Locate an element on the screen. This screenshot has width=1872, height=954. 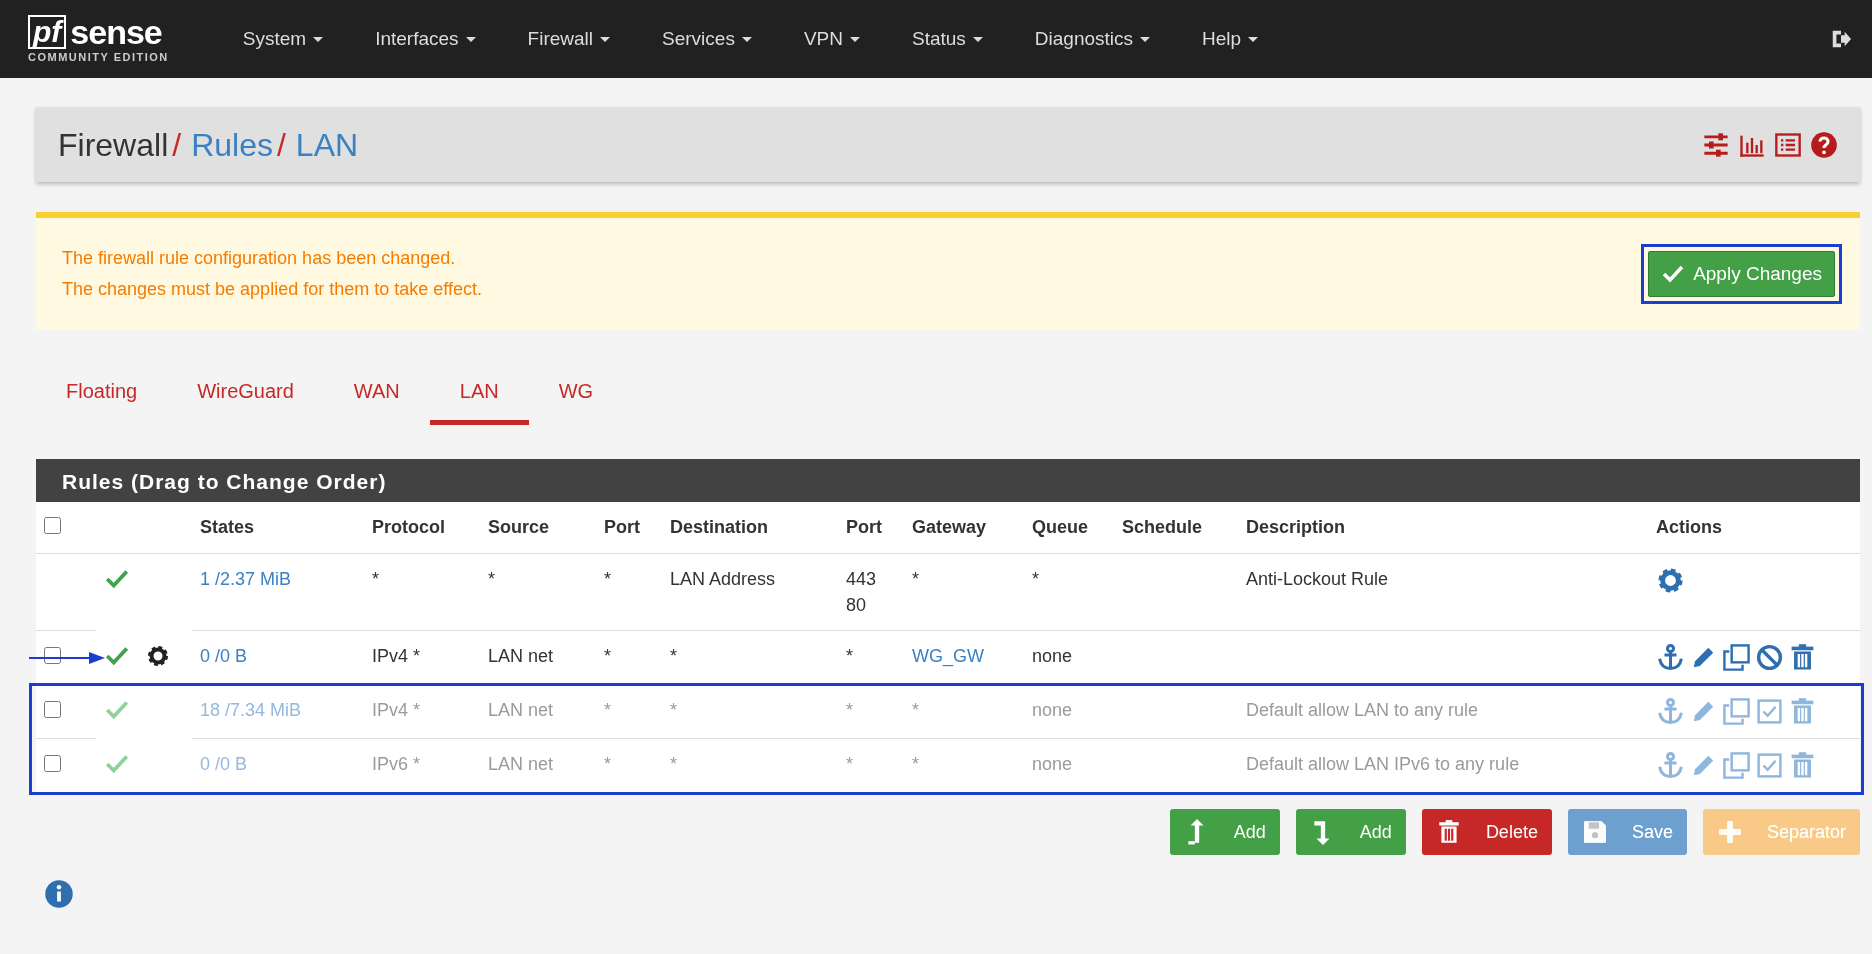
anchor-icon is located at coordinates (1670, 657).